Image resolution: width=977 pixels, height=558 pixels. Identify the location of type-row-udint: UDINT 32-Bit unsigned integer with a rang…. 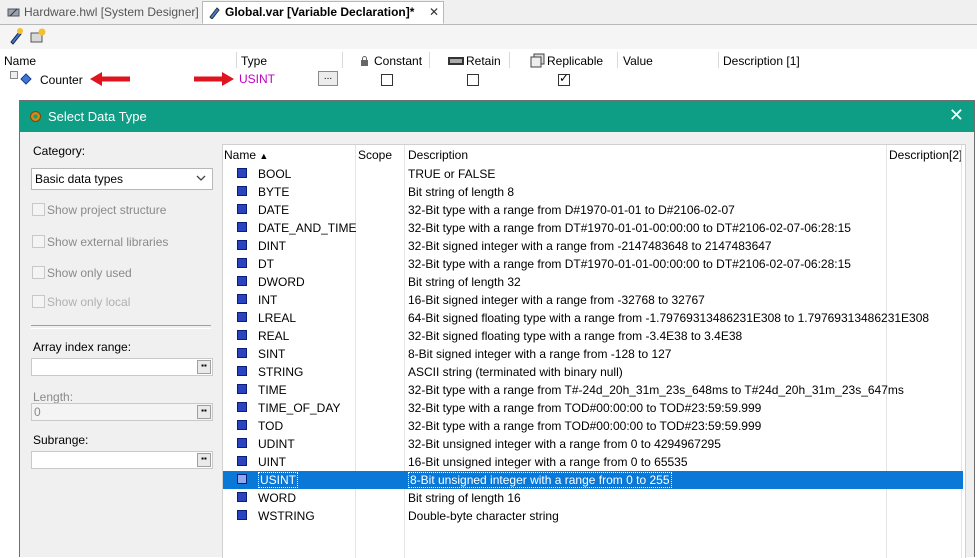
(593, 444).